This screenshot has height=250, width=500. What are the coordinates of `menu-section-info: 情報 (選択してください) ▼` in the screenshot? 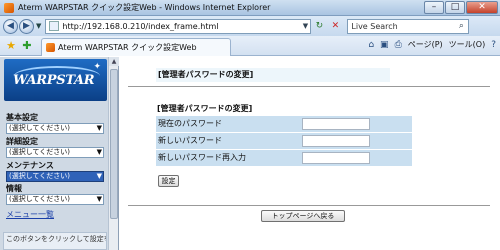 It's located at (56, 194).